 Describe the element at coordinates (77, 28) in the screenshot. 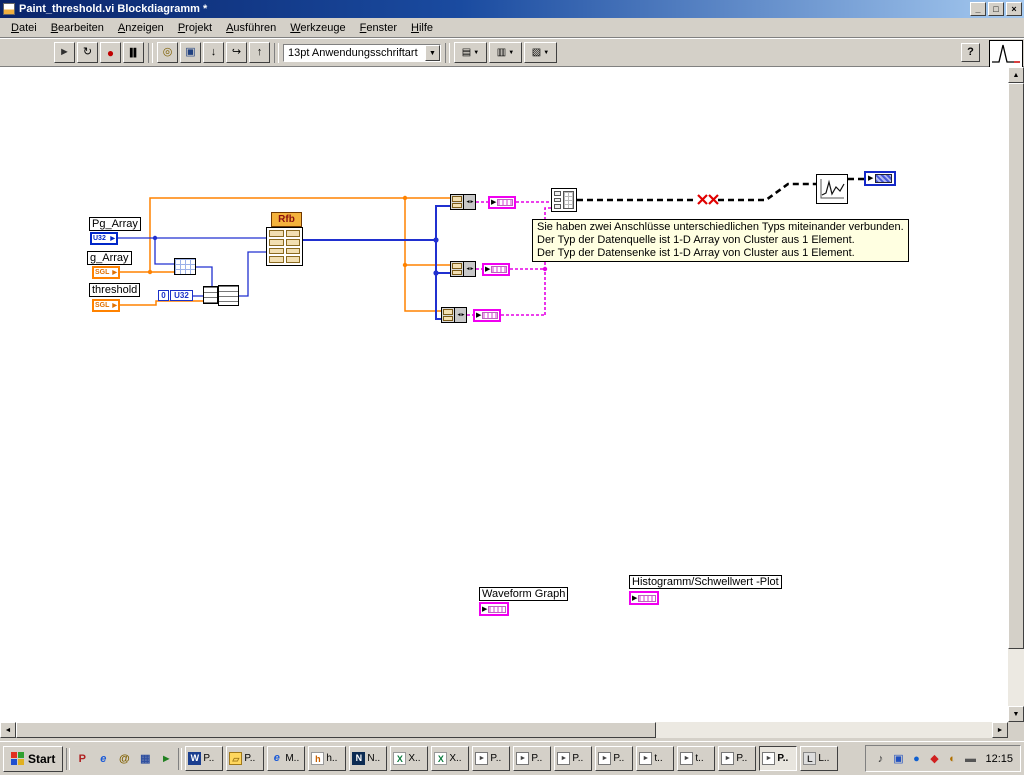

I see `menu-bearbeiten: Bearbeiten` at that location.